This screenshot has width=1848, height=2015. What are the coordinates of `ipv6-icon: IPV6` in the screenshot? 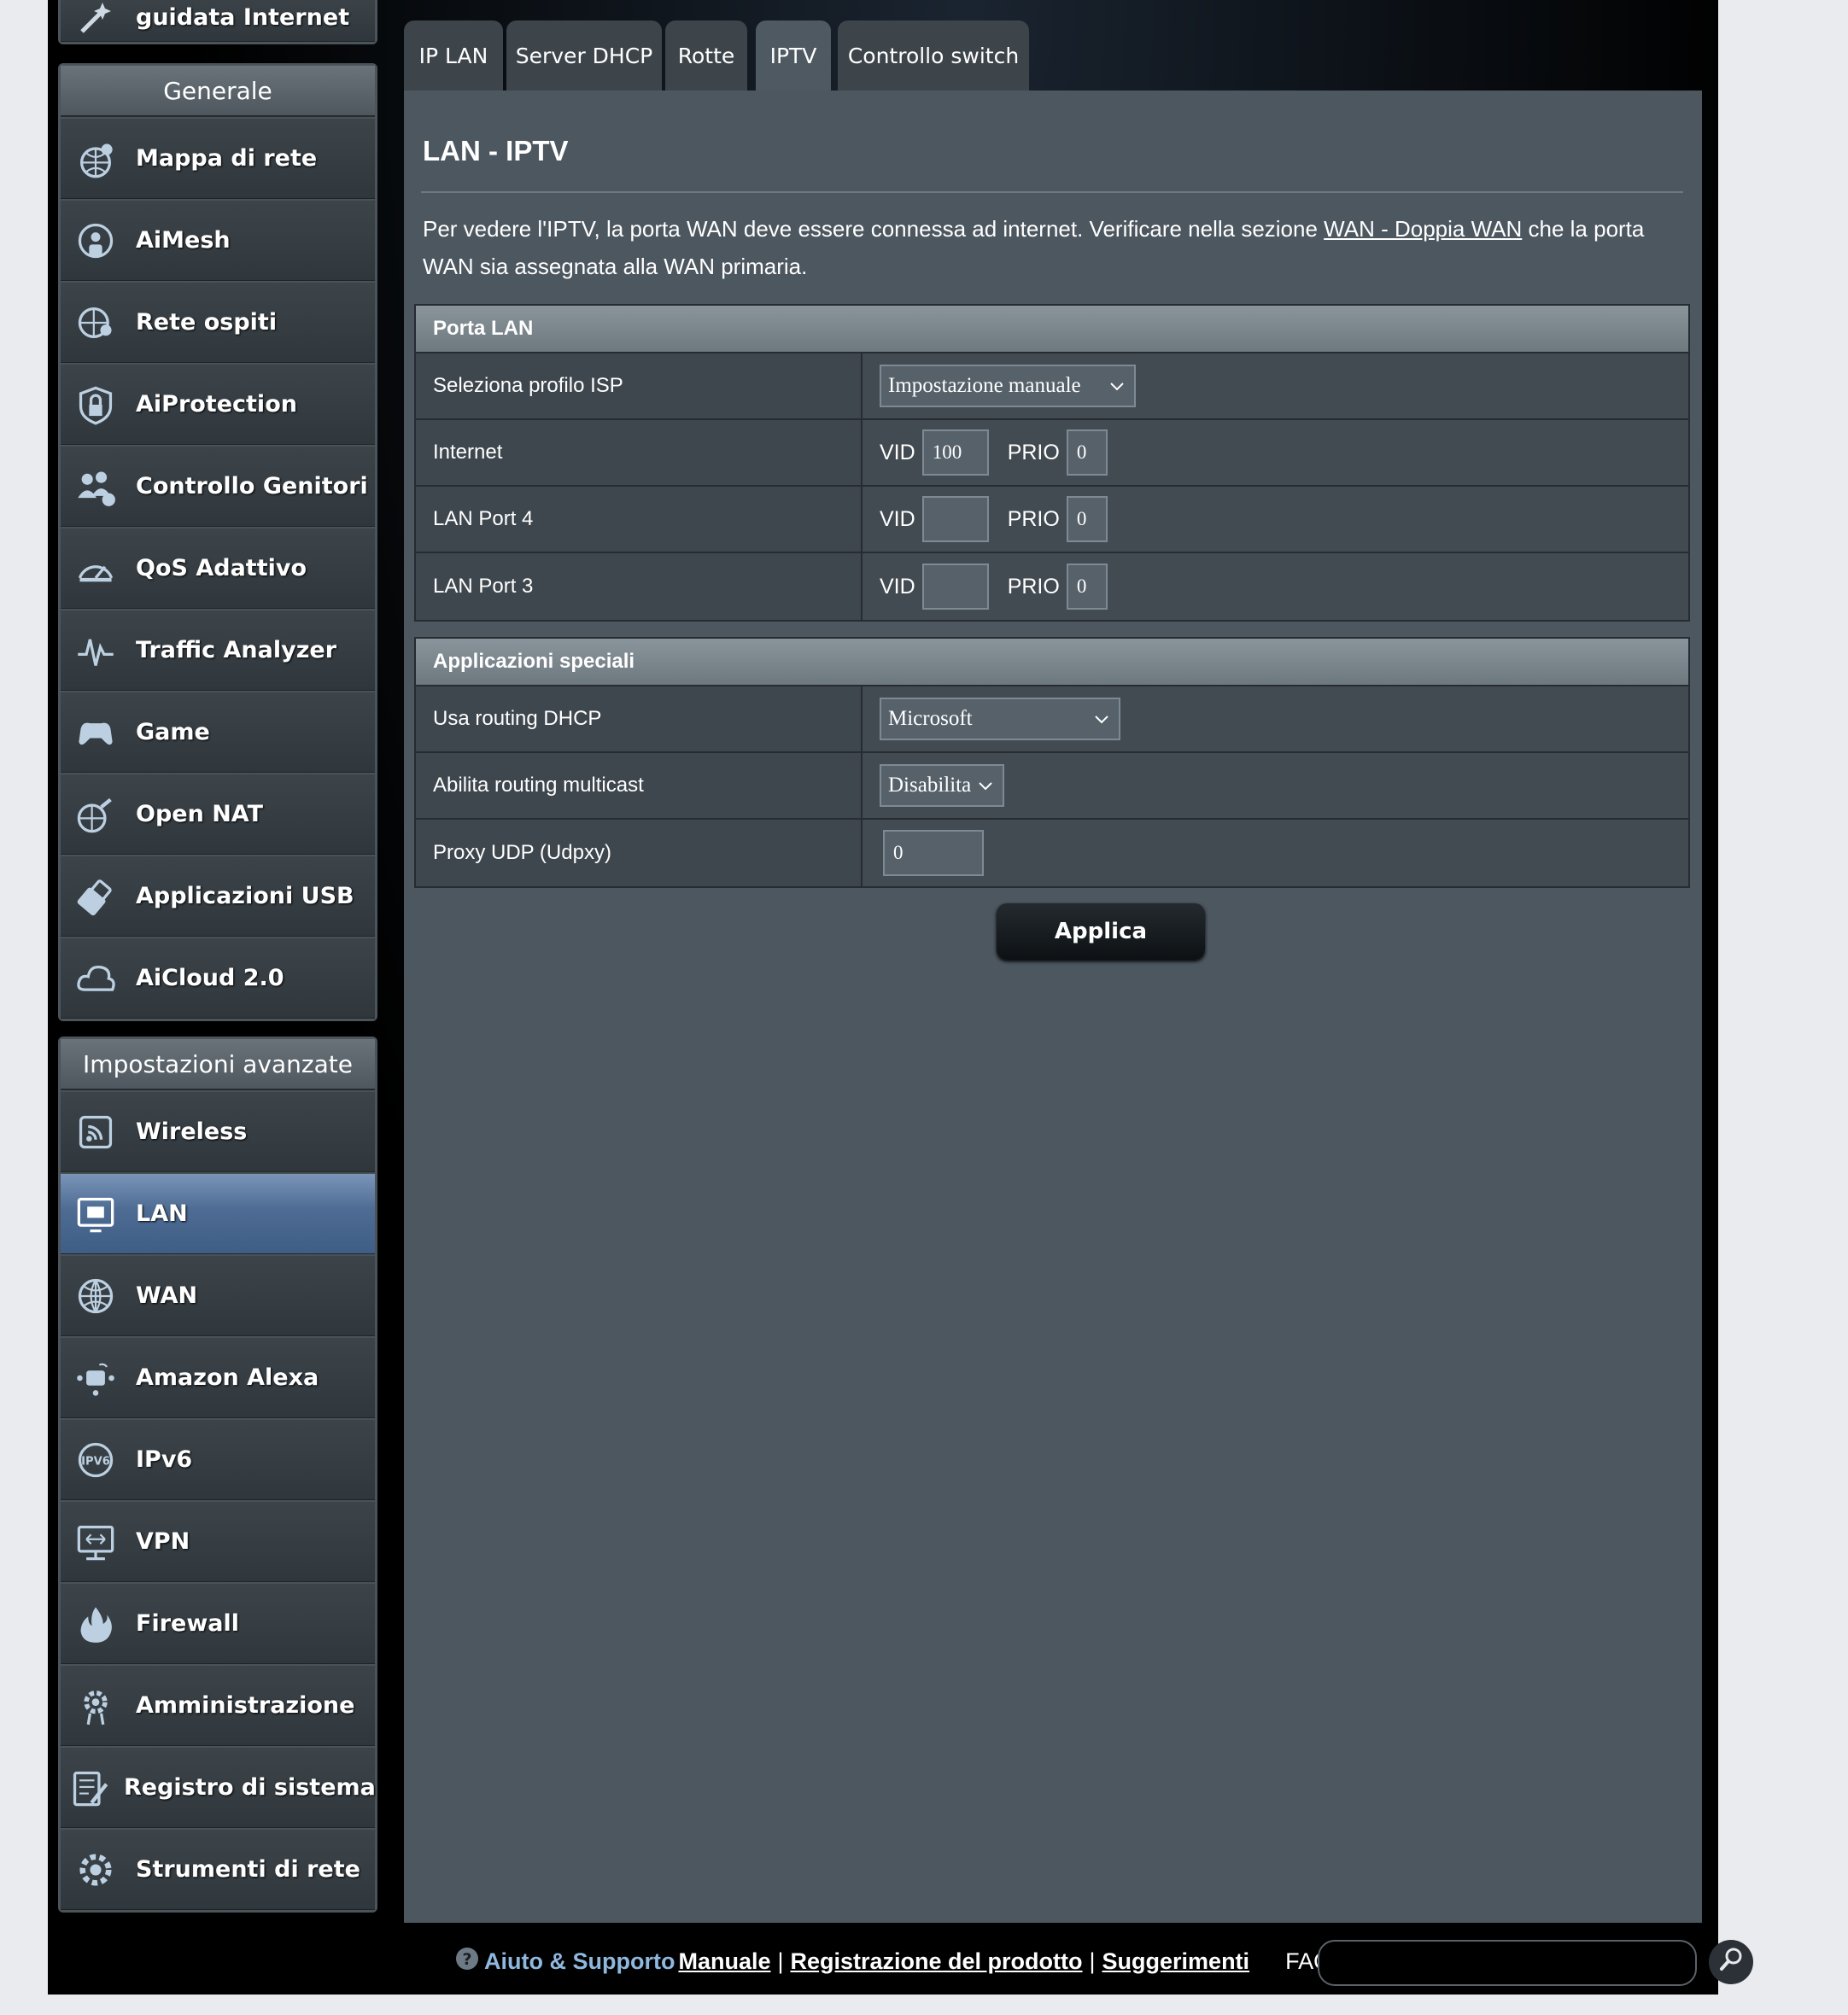 It's located at (96, 1460).